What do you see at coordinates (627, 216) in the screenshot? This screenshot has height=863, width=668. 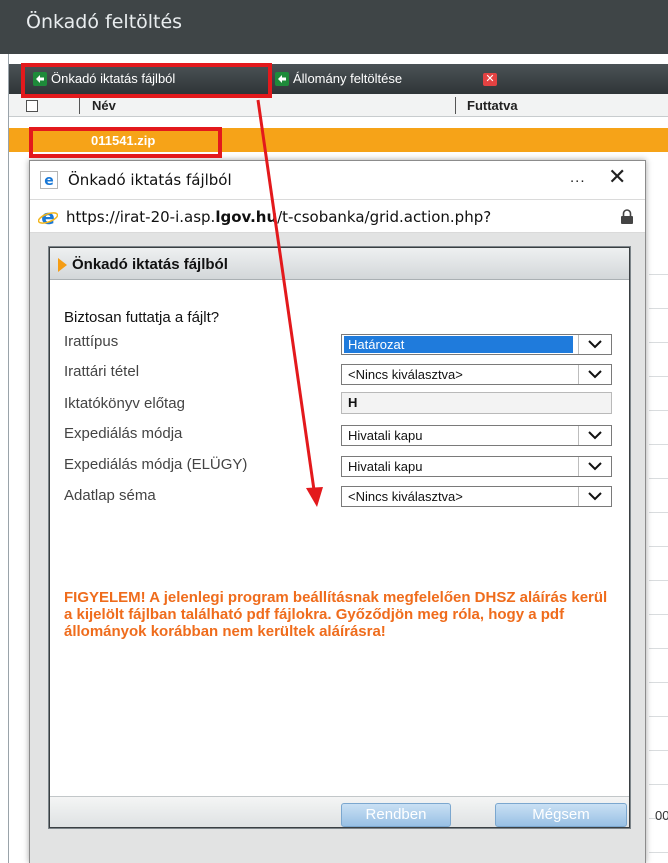 I see `lock-icon` at bounding box center [627, 216].